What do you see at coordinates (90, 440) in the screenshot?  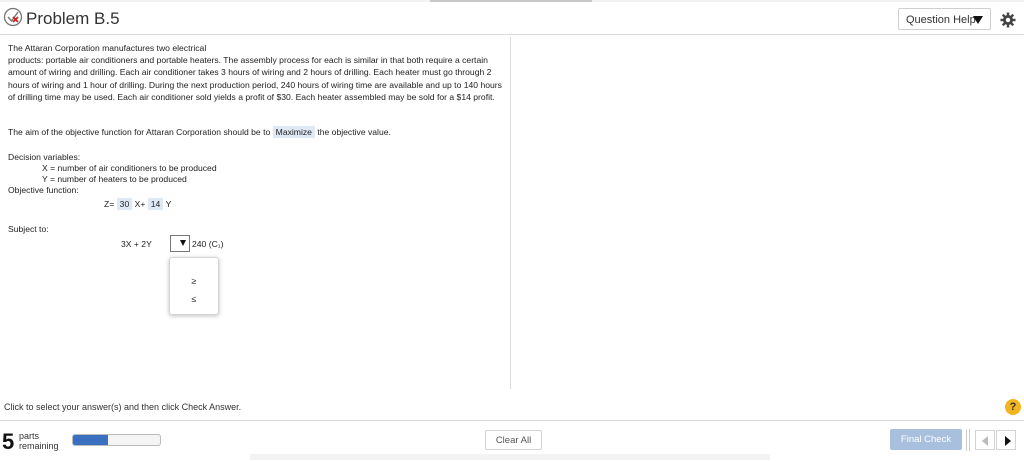 I see `progress-fill` at bounding box center [90, 440].